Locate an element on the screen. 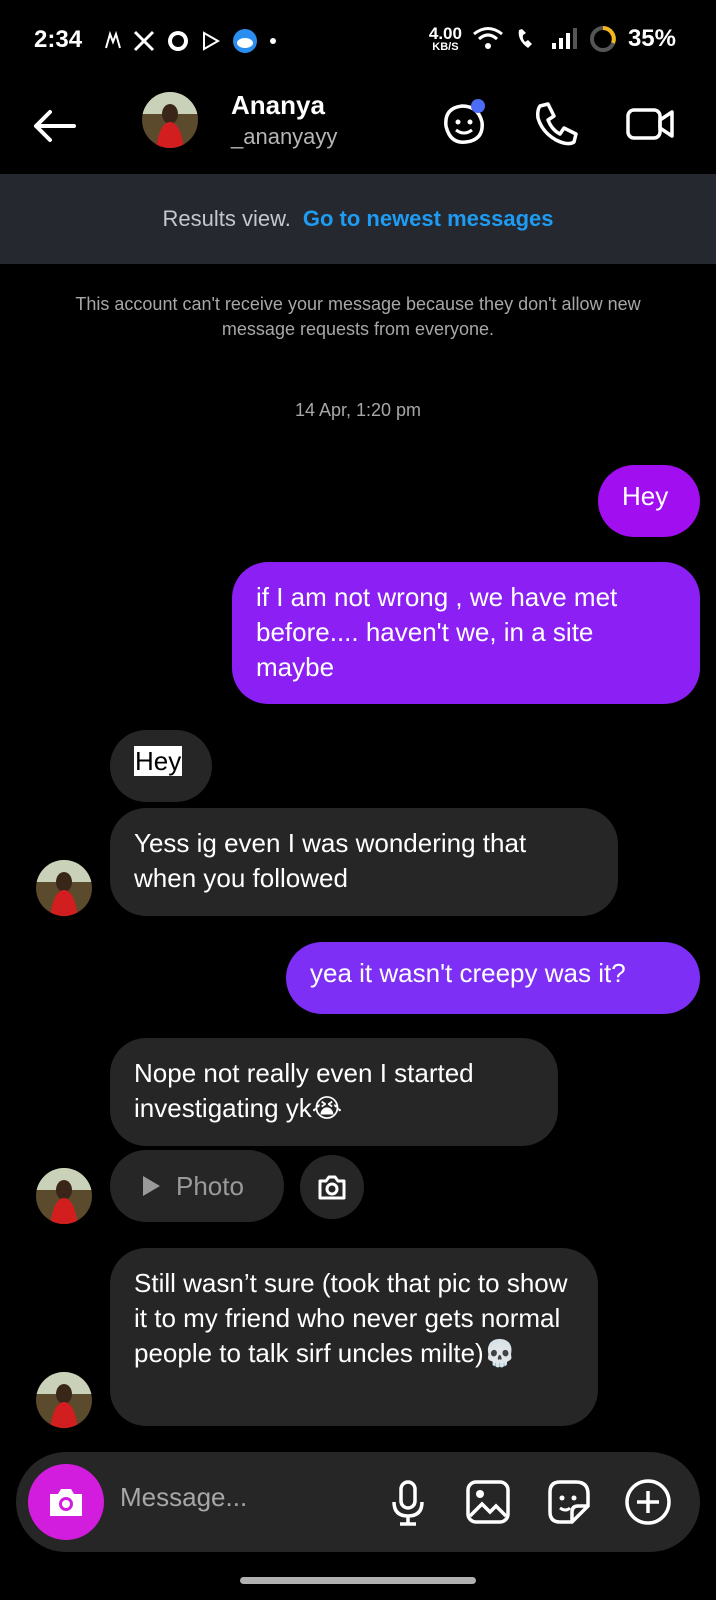  home-indicator is located at coordinates (358, 1580).